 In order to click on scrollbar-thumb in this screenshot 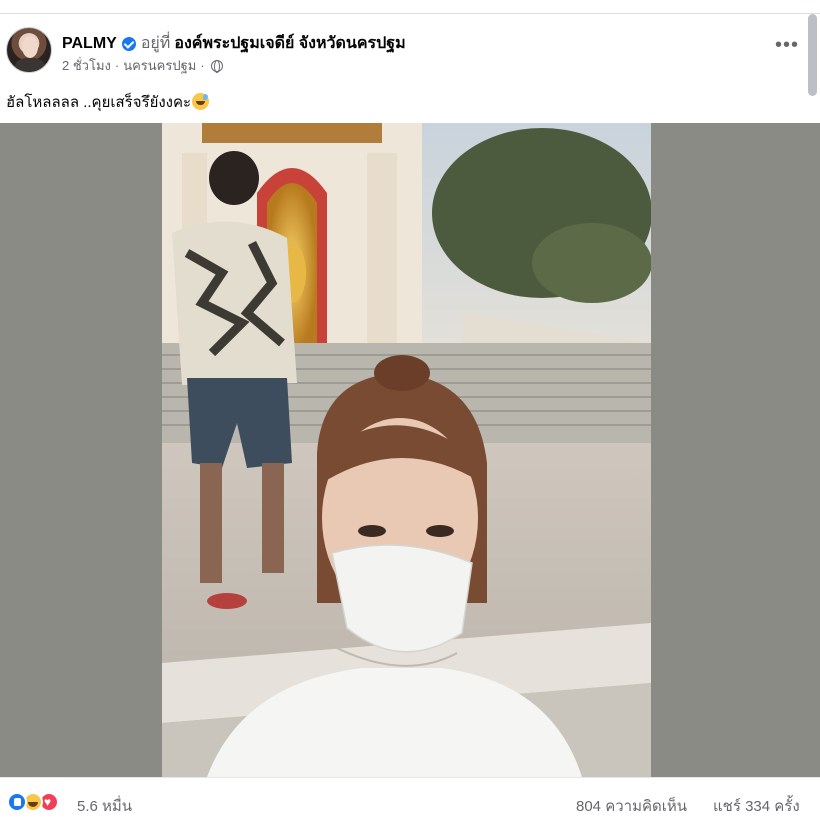, I will do `click(812, 55)`.